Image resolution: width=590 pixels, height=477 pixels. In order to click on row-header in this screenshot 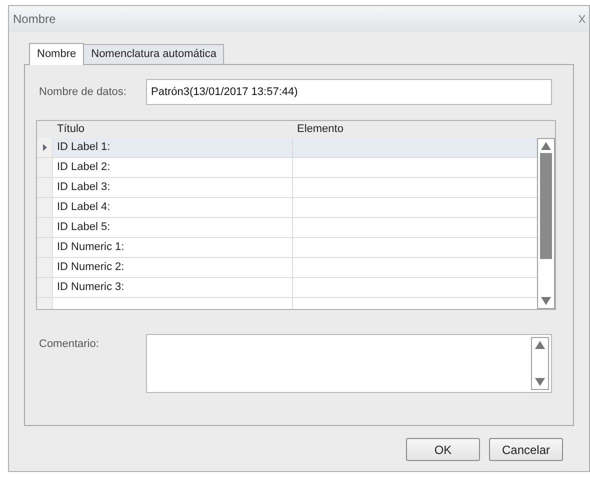, I will do `click(45, 147)`.